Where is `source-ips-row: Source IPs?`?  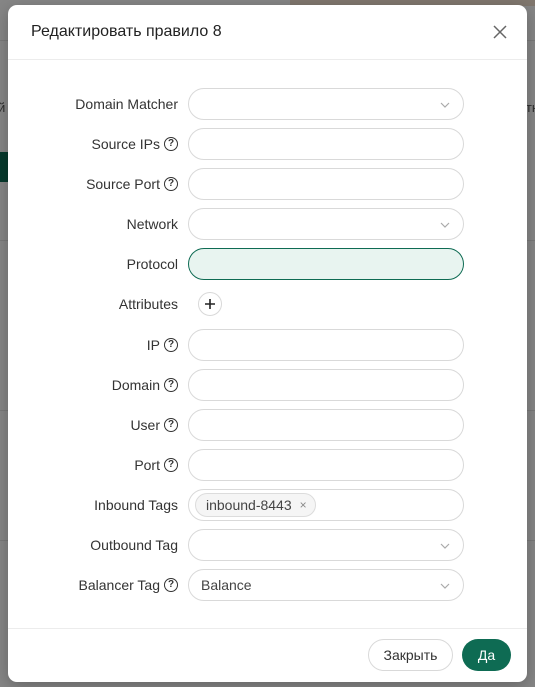
source-ips-row: Source IPs? is located at coordinates (267, 144).